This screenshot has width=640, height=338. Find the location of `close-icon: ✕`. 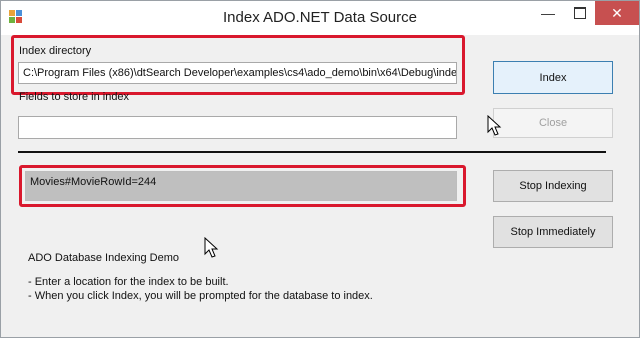

close-icon: ✕ is located at coordinates (617, 12).